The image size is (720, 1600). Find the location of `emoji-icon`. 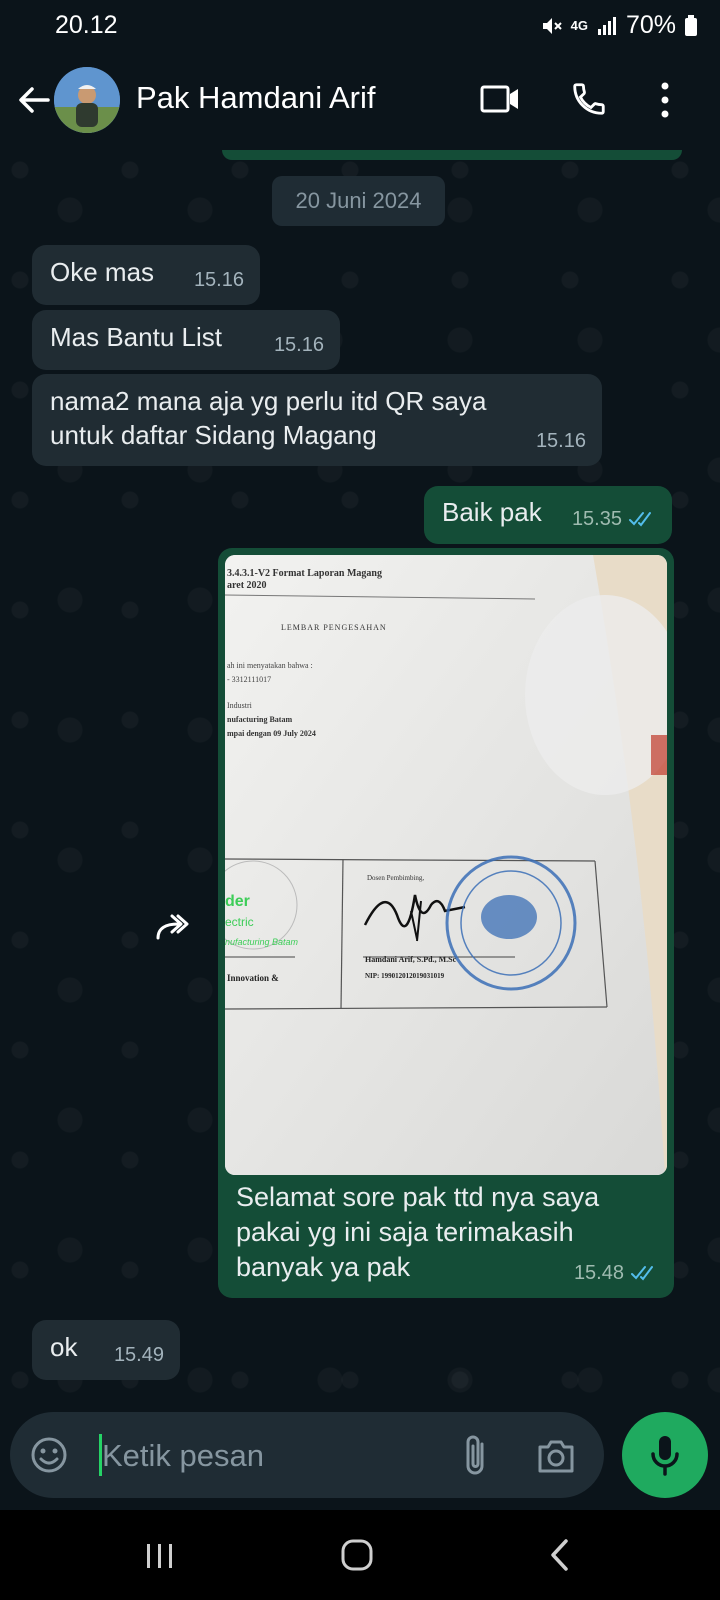

emoji-icon is located at coordinates (49, 1455).